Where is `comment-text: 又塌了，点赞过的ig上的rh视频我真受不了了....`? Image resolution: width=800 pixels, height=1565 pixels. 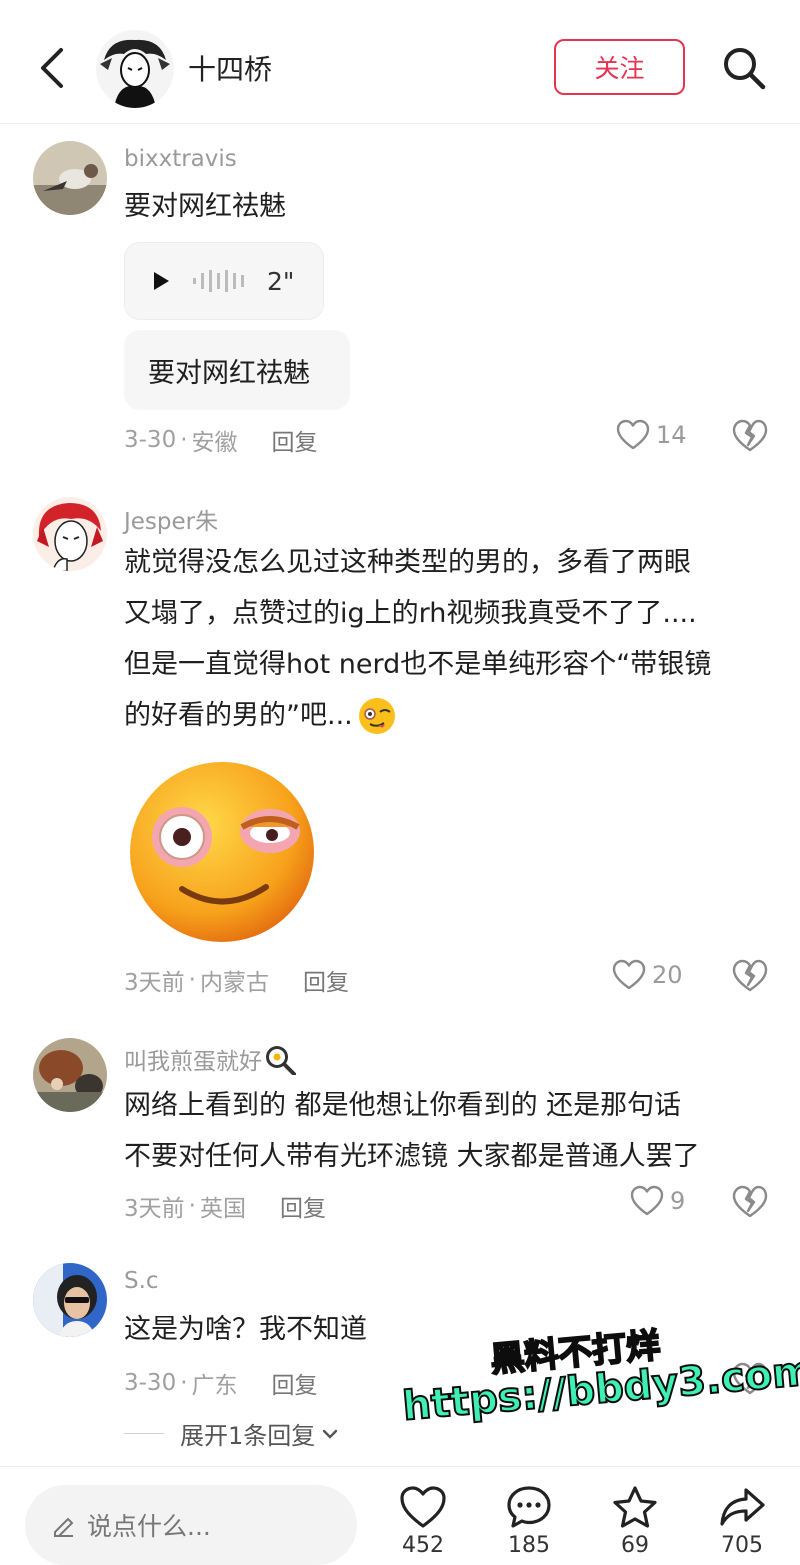
comment-text: 又塌了，点赞过的ig上的rh视频我真受不了了.... is located at coordinates (410, 613).